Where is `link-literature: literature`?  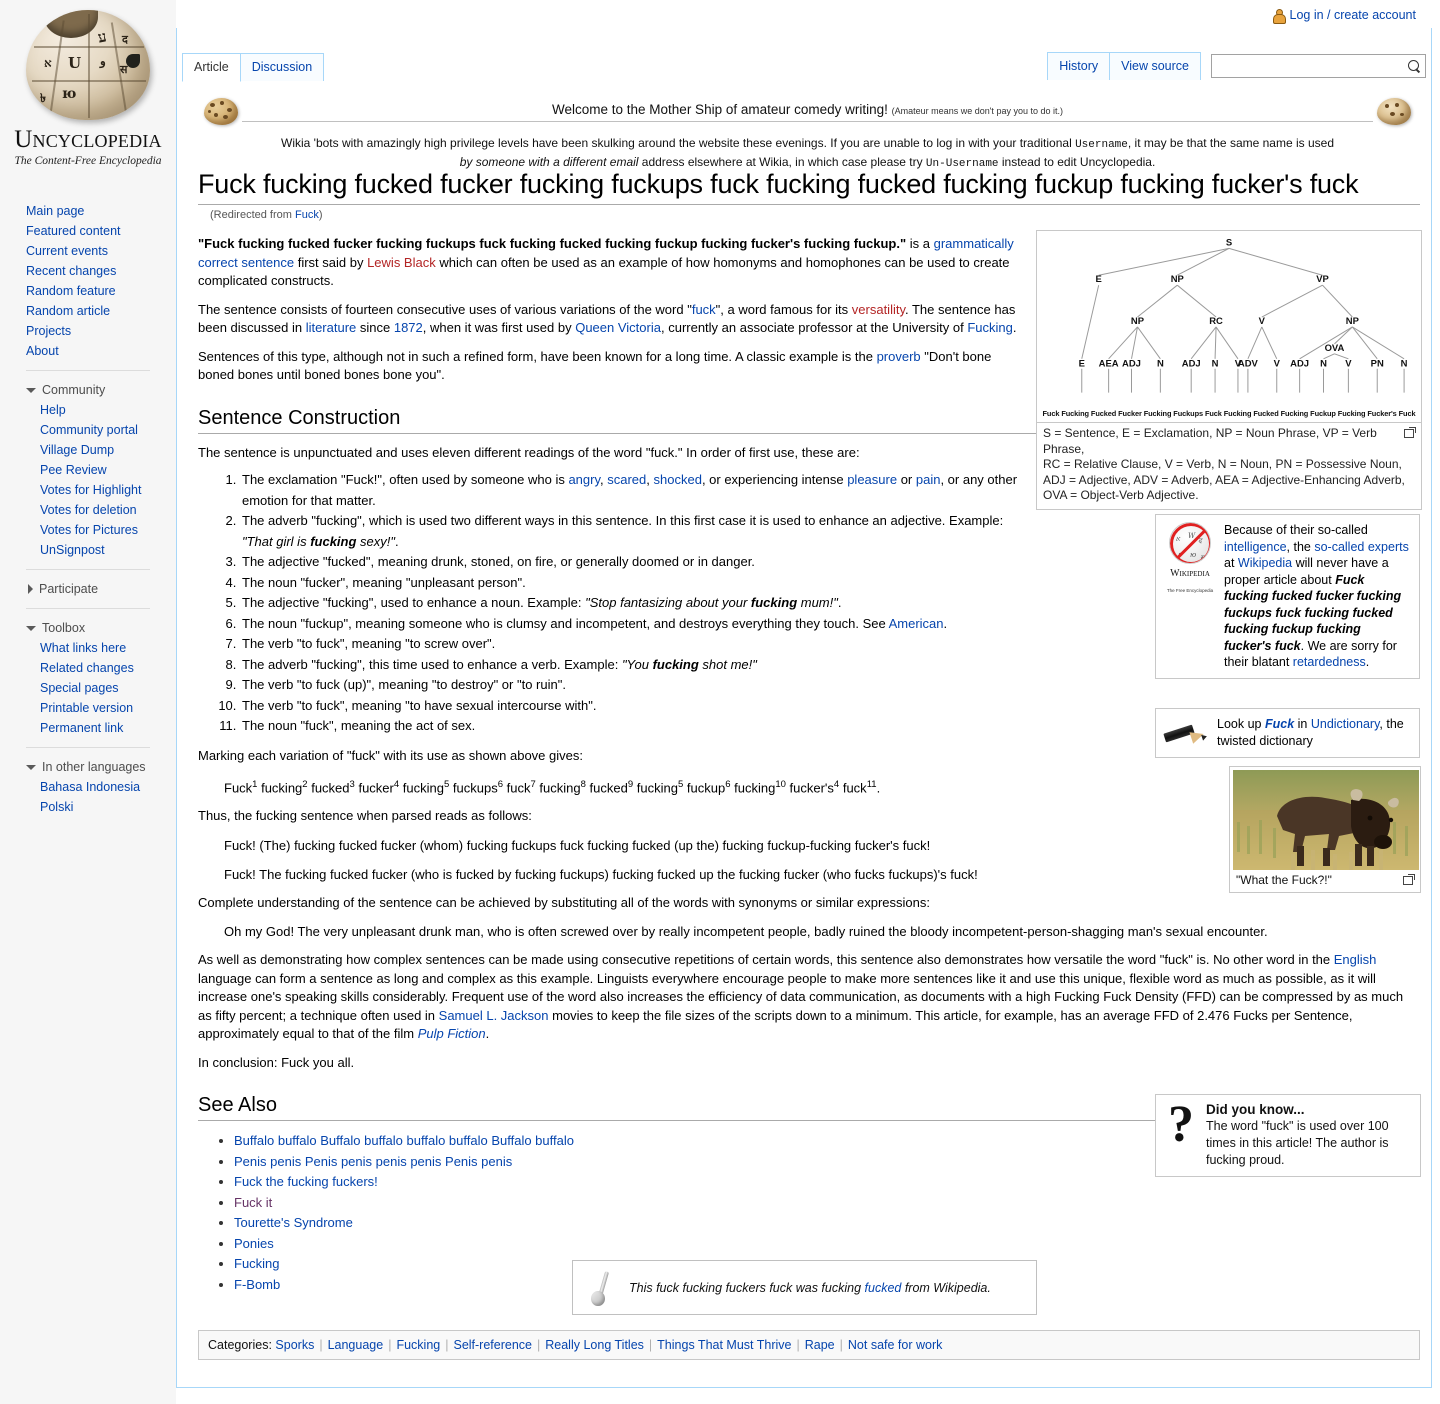
link-literature: literature is located at coordinates (331, 327).